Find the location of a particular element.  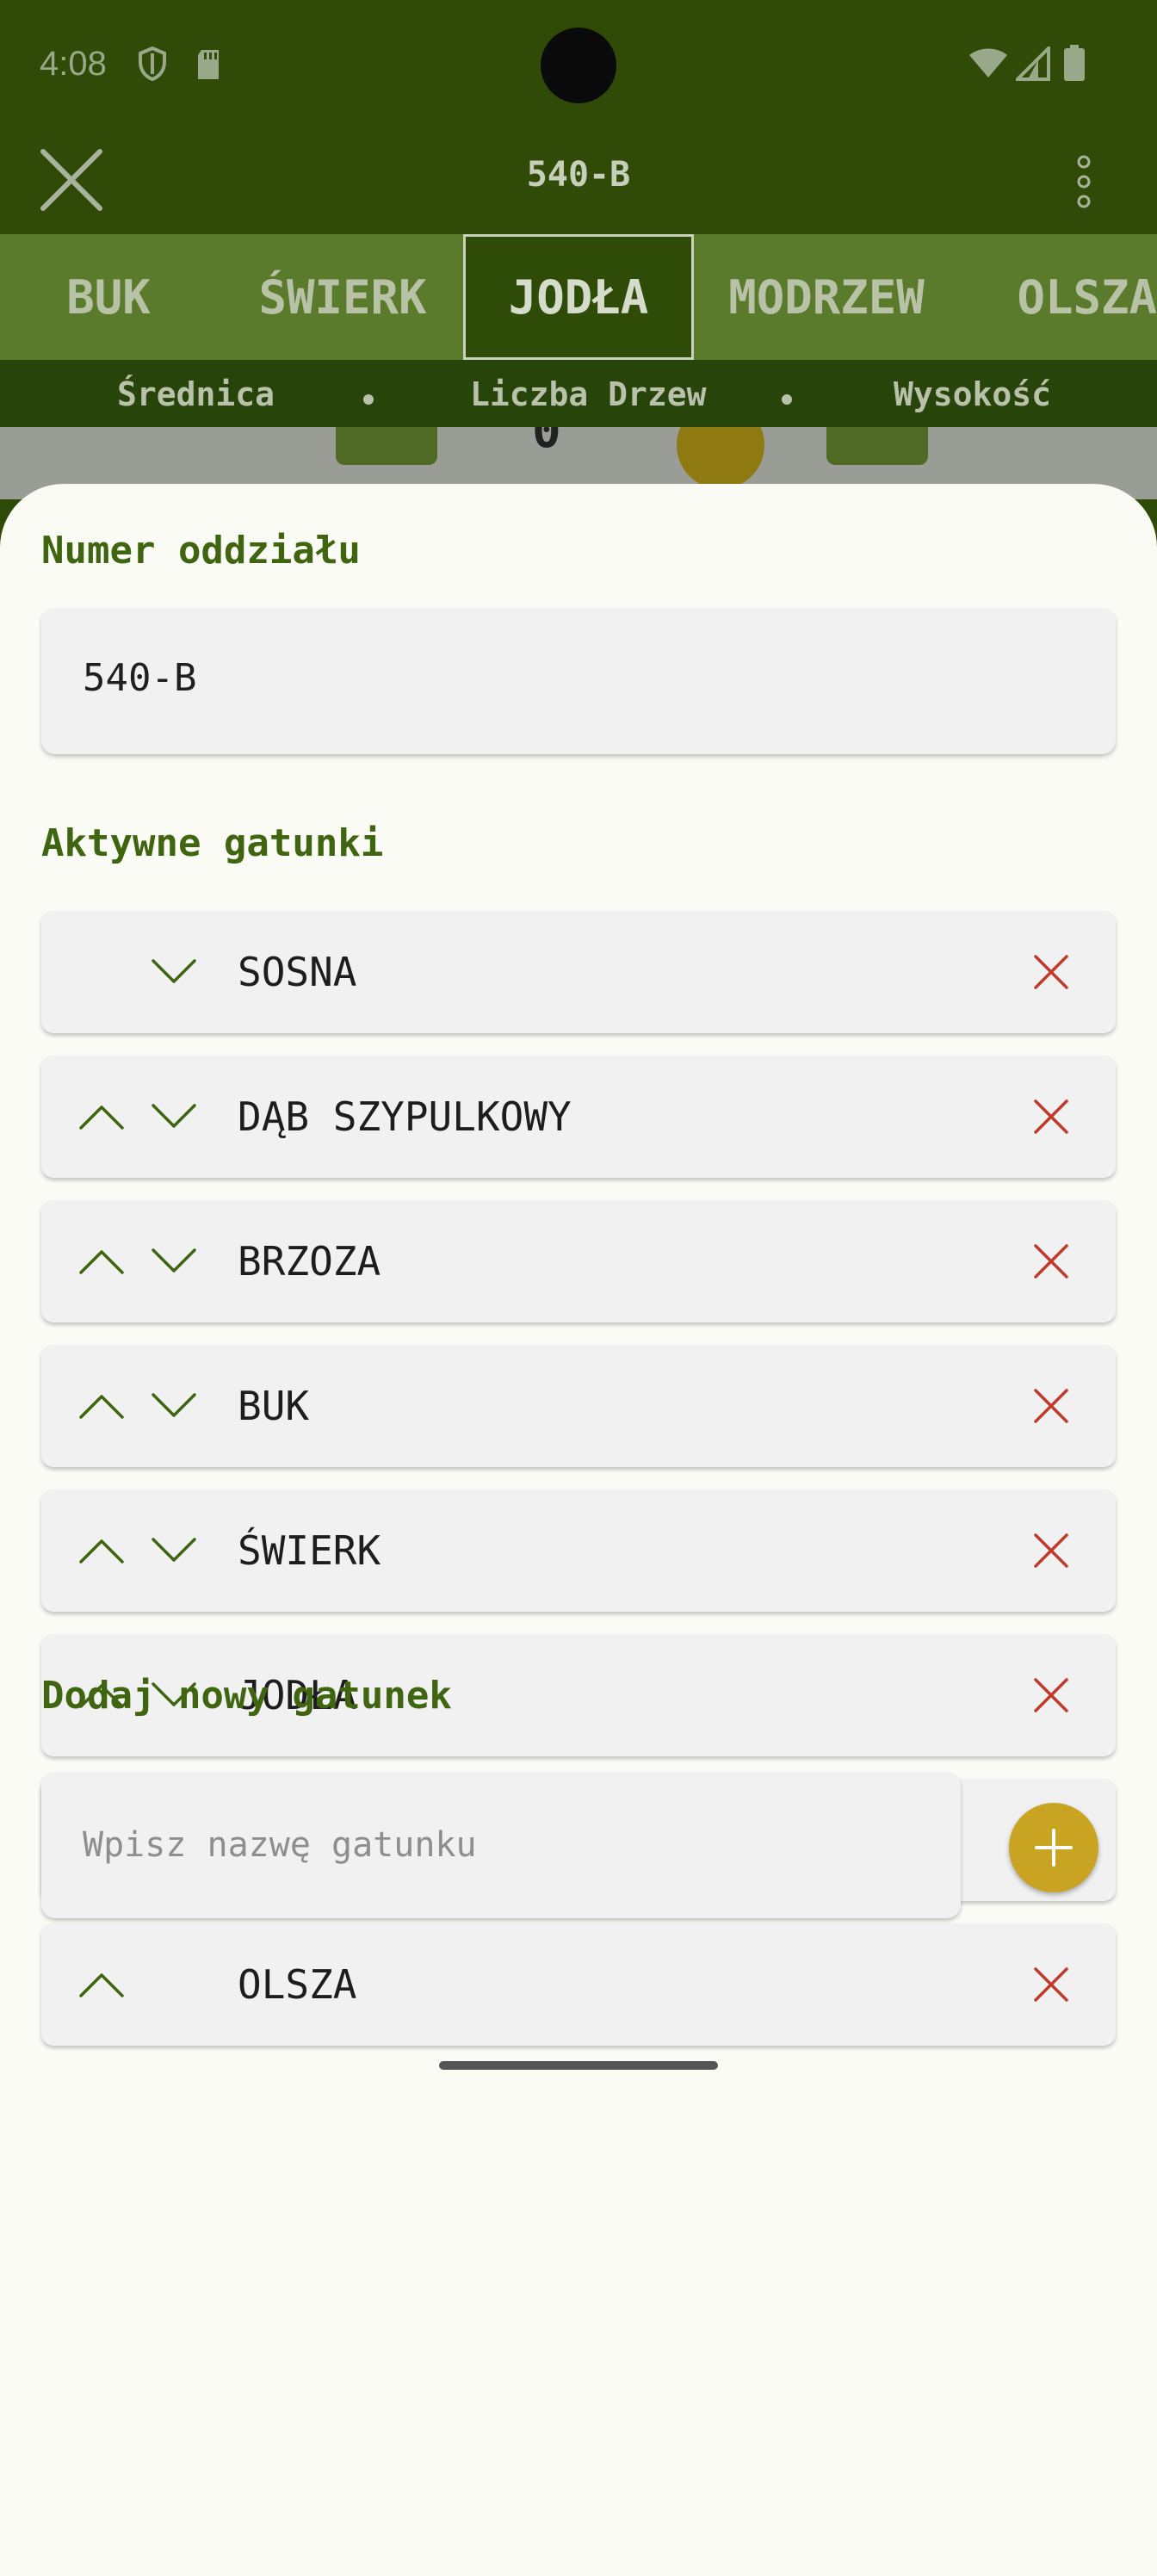

sd-card-icon is located at coordinates (209, 64).